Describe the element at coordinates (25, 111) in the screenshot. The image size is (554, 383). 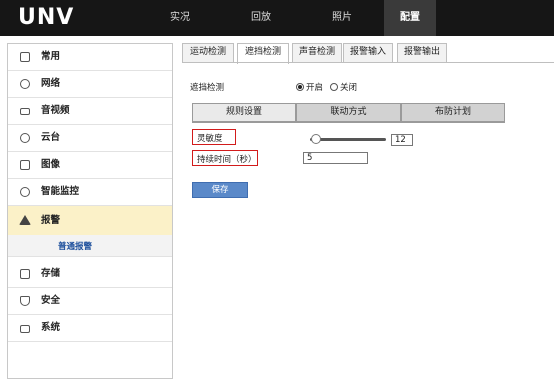
I see `video-icon` at that location.